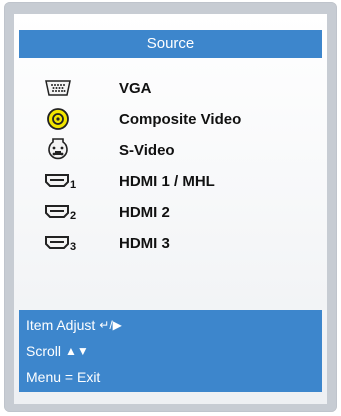 The height and width of the screenshot is (416, 341). What do you see at coordinates (170, 44) in the screenshot?
I see `menu-title: Source` at bounding box center [170, 44].